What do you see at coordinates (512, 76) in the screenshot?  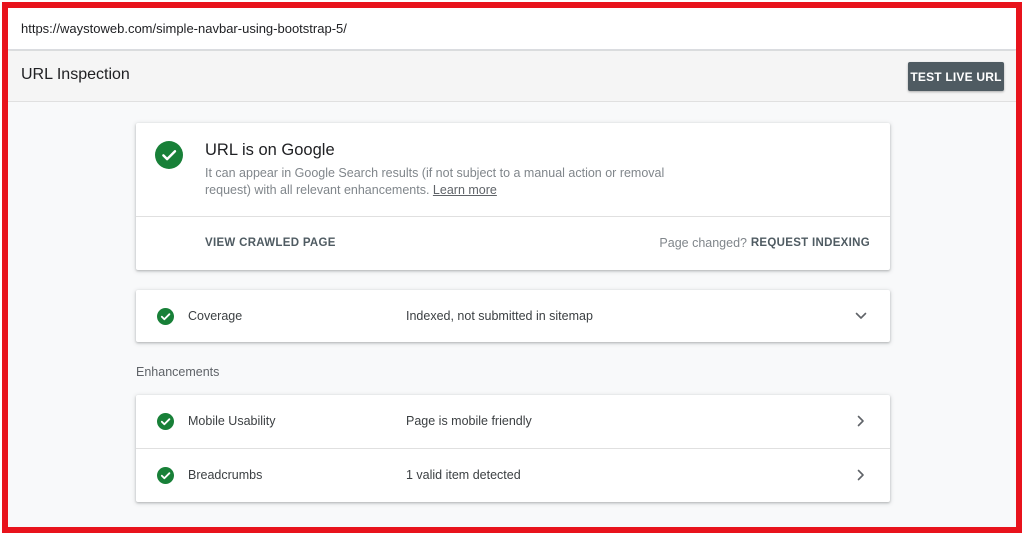 I see `page-header: URL Inspection TEST LIVE URL` at bounding box center [512, 76].